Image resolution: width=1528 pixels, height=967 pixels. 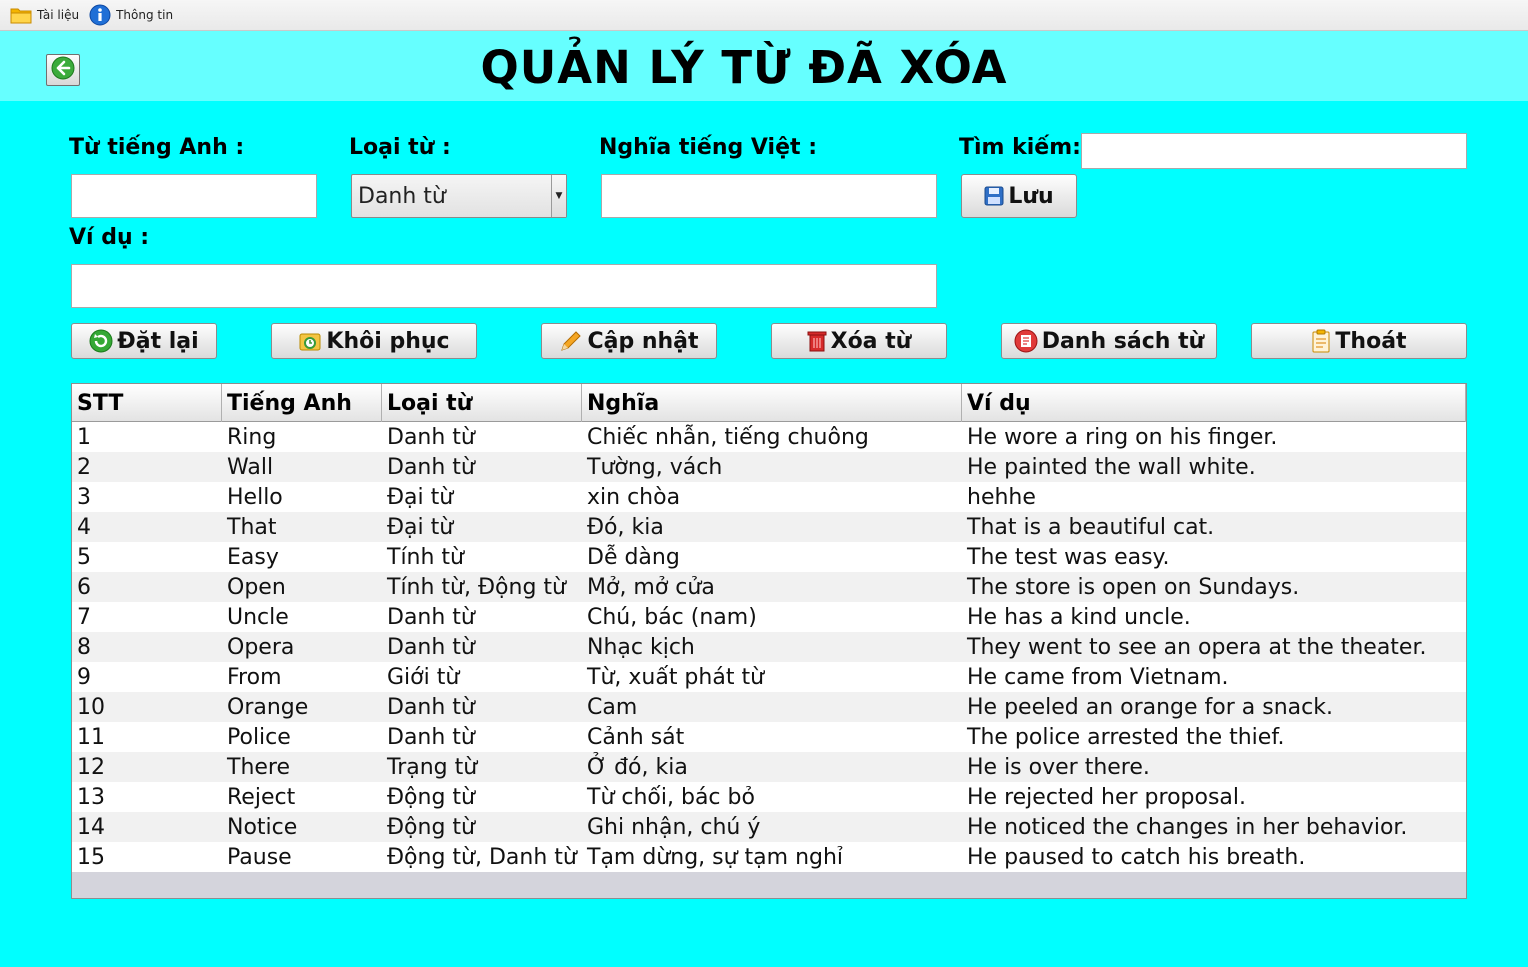 What do you see at coordinates (302, 403) in the screenshot?
I see `column-header-english: Tiếng Anh` at bounding box center [302, 403].